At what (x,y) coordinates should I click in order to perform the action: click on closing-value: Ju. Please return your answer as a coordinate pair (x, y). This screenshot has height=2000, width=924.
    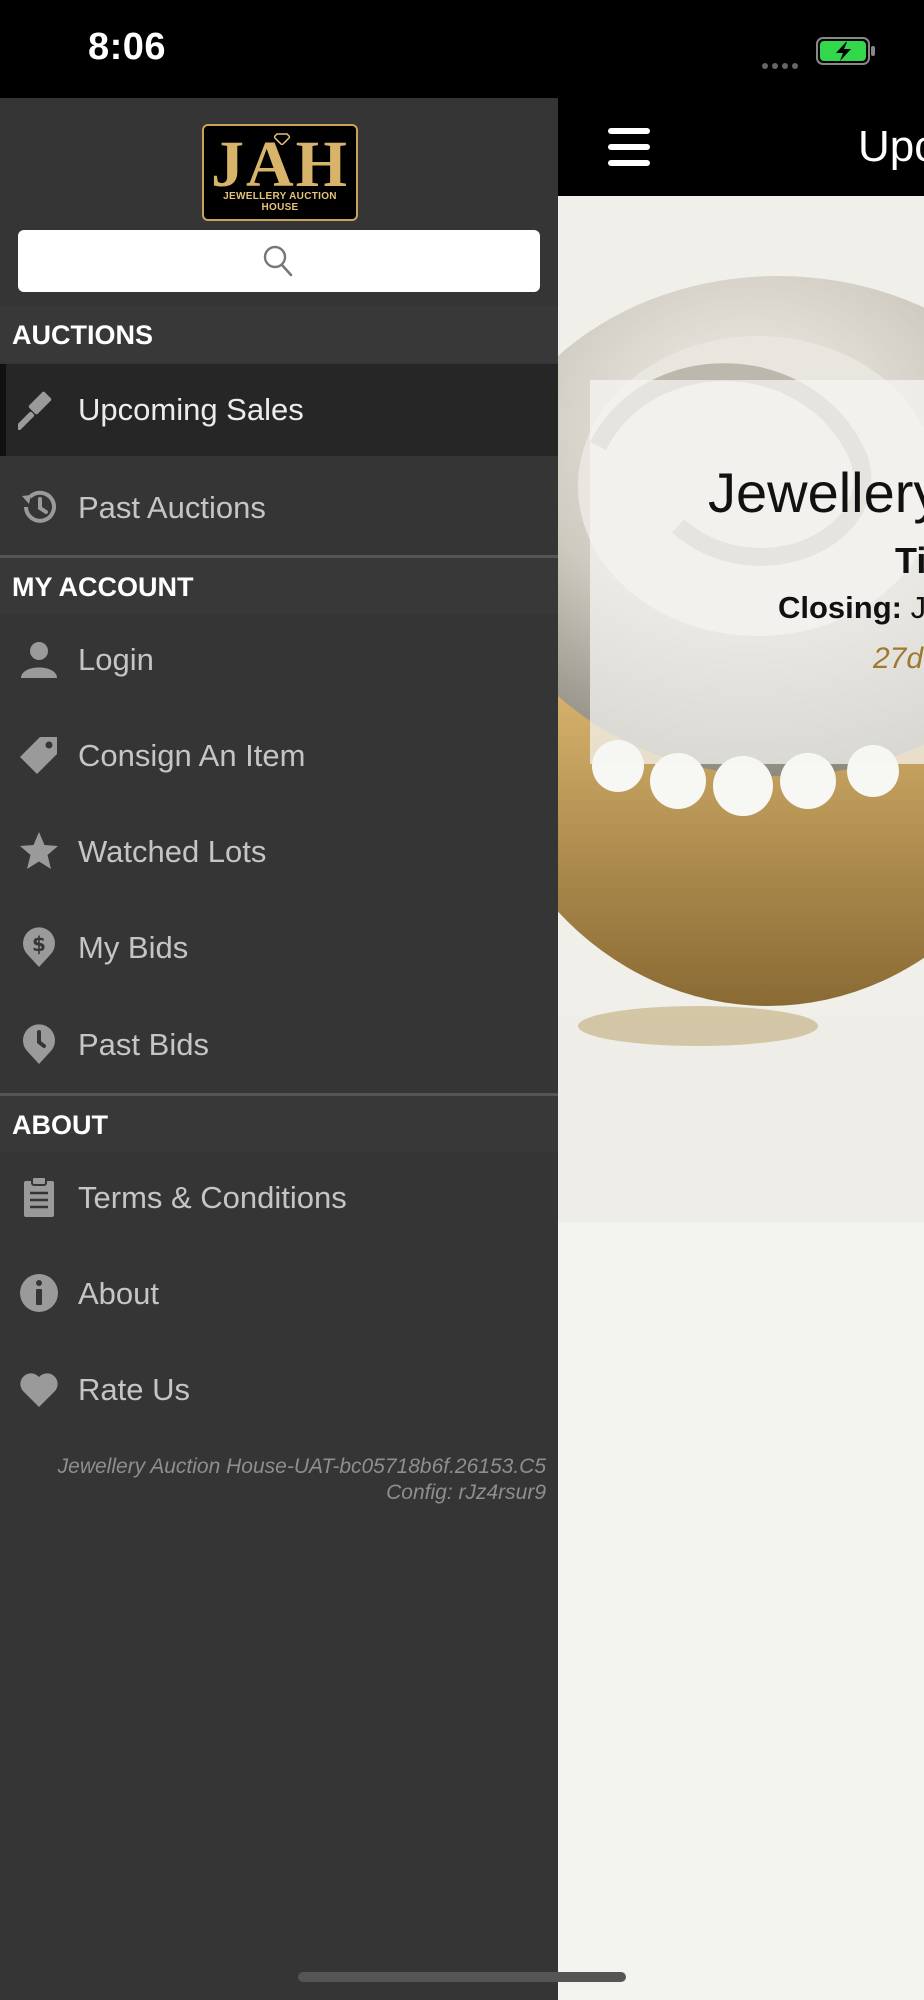
    Looking at the image, I should click on (917, 607).